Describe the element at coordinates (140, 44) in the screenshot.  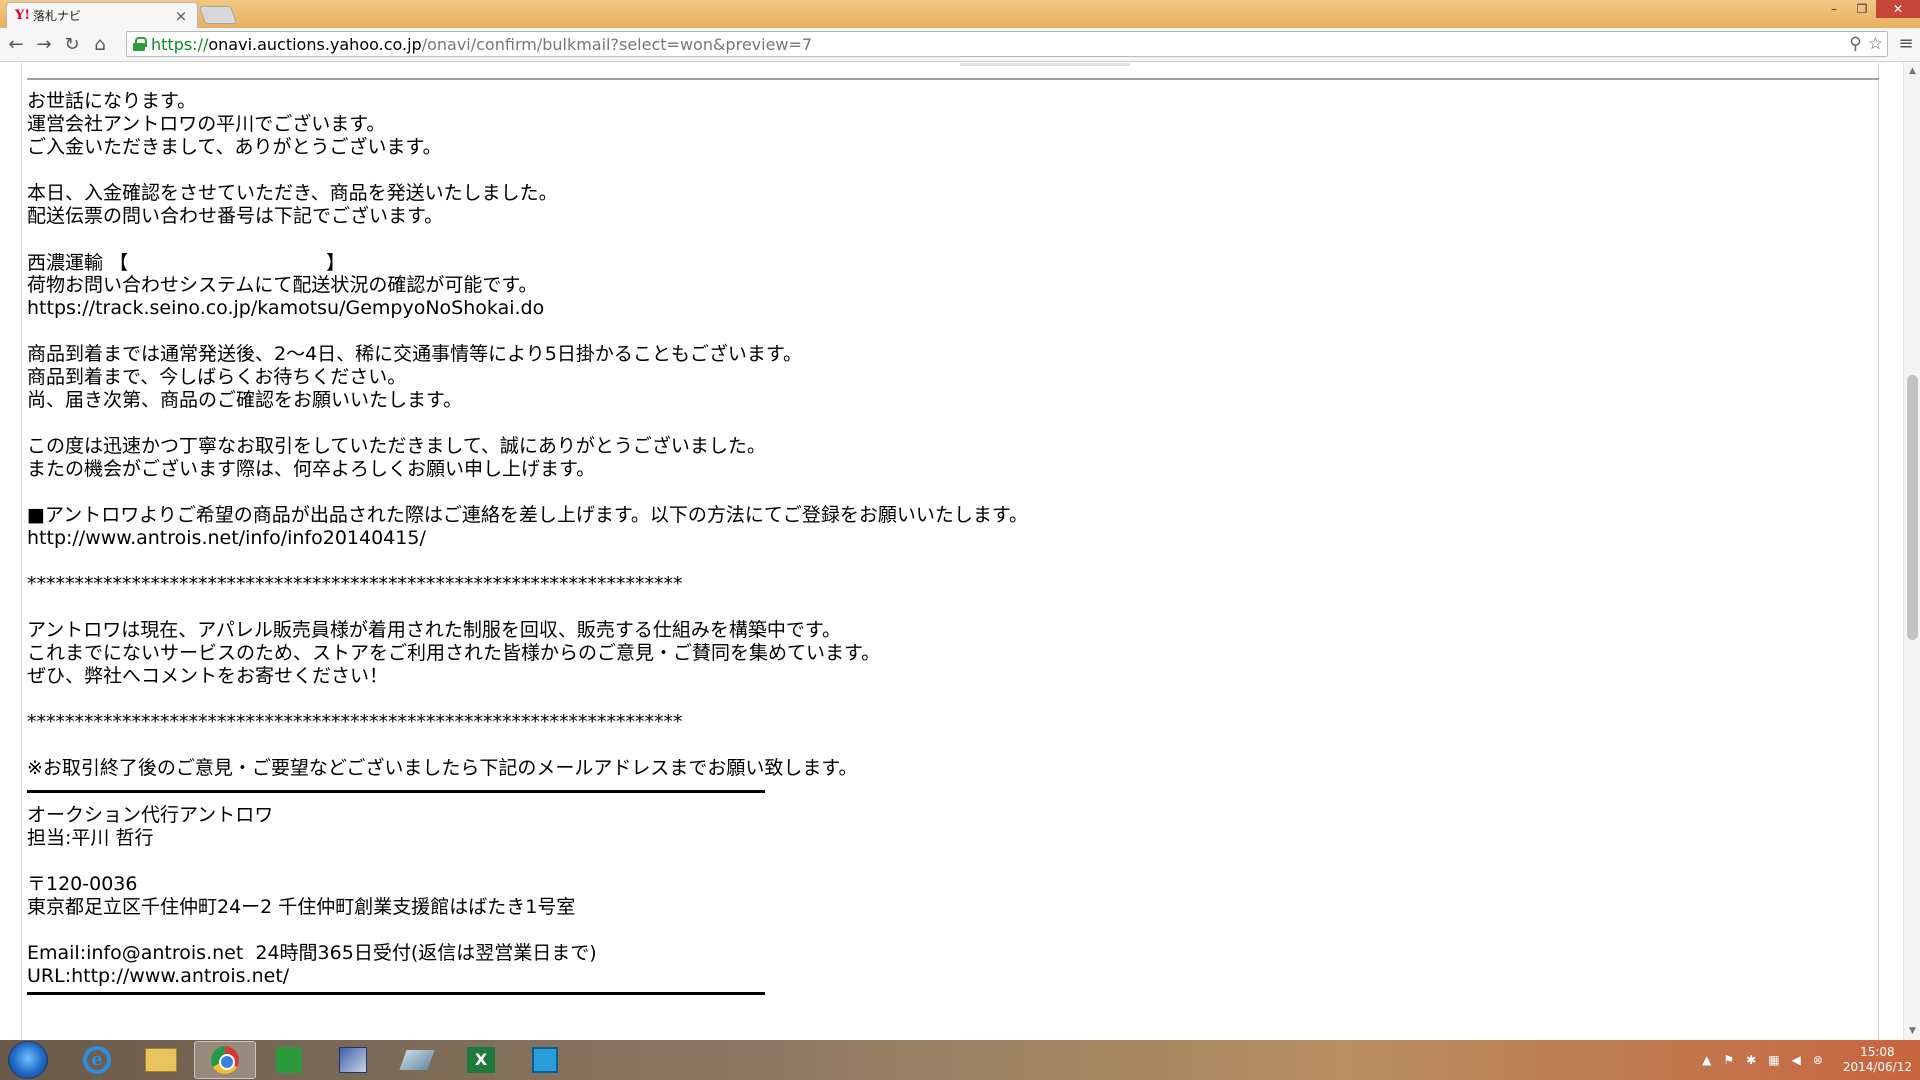
I see `lock-icon` at that location.